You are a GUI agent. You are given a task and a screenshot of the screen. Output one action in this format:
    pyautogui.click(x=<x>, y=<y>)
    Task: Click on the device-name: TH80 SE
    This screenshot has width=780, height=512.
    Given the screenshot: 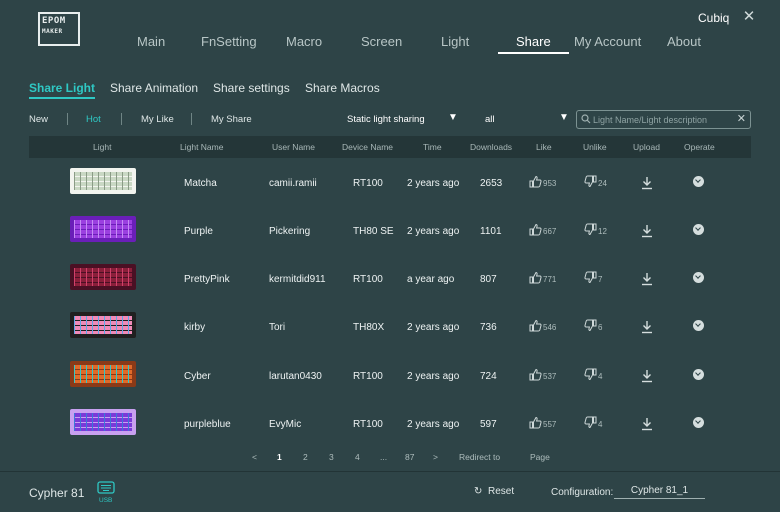 What is the action you would take?
    pyautogui.click(x=373, y=231)
    